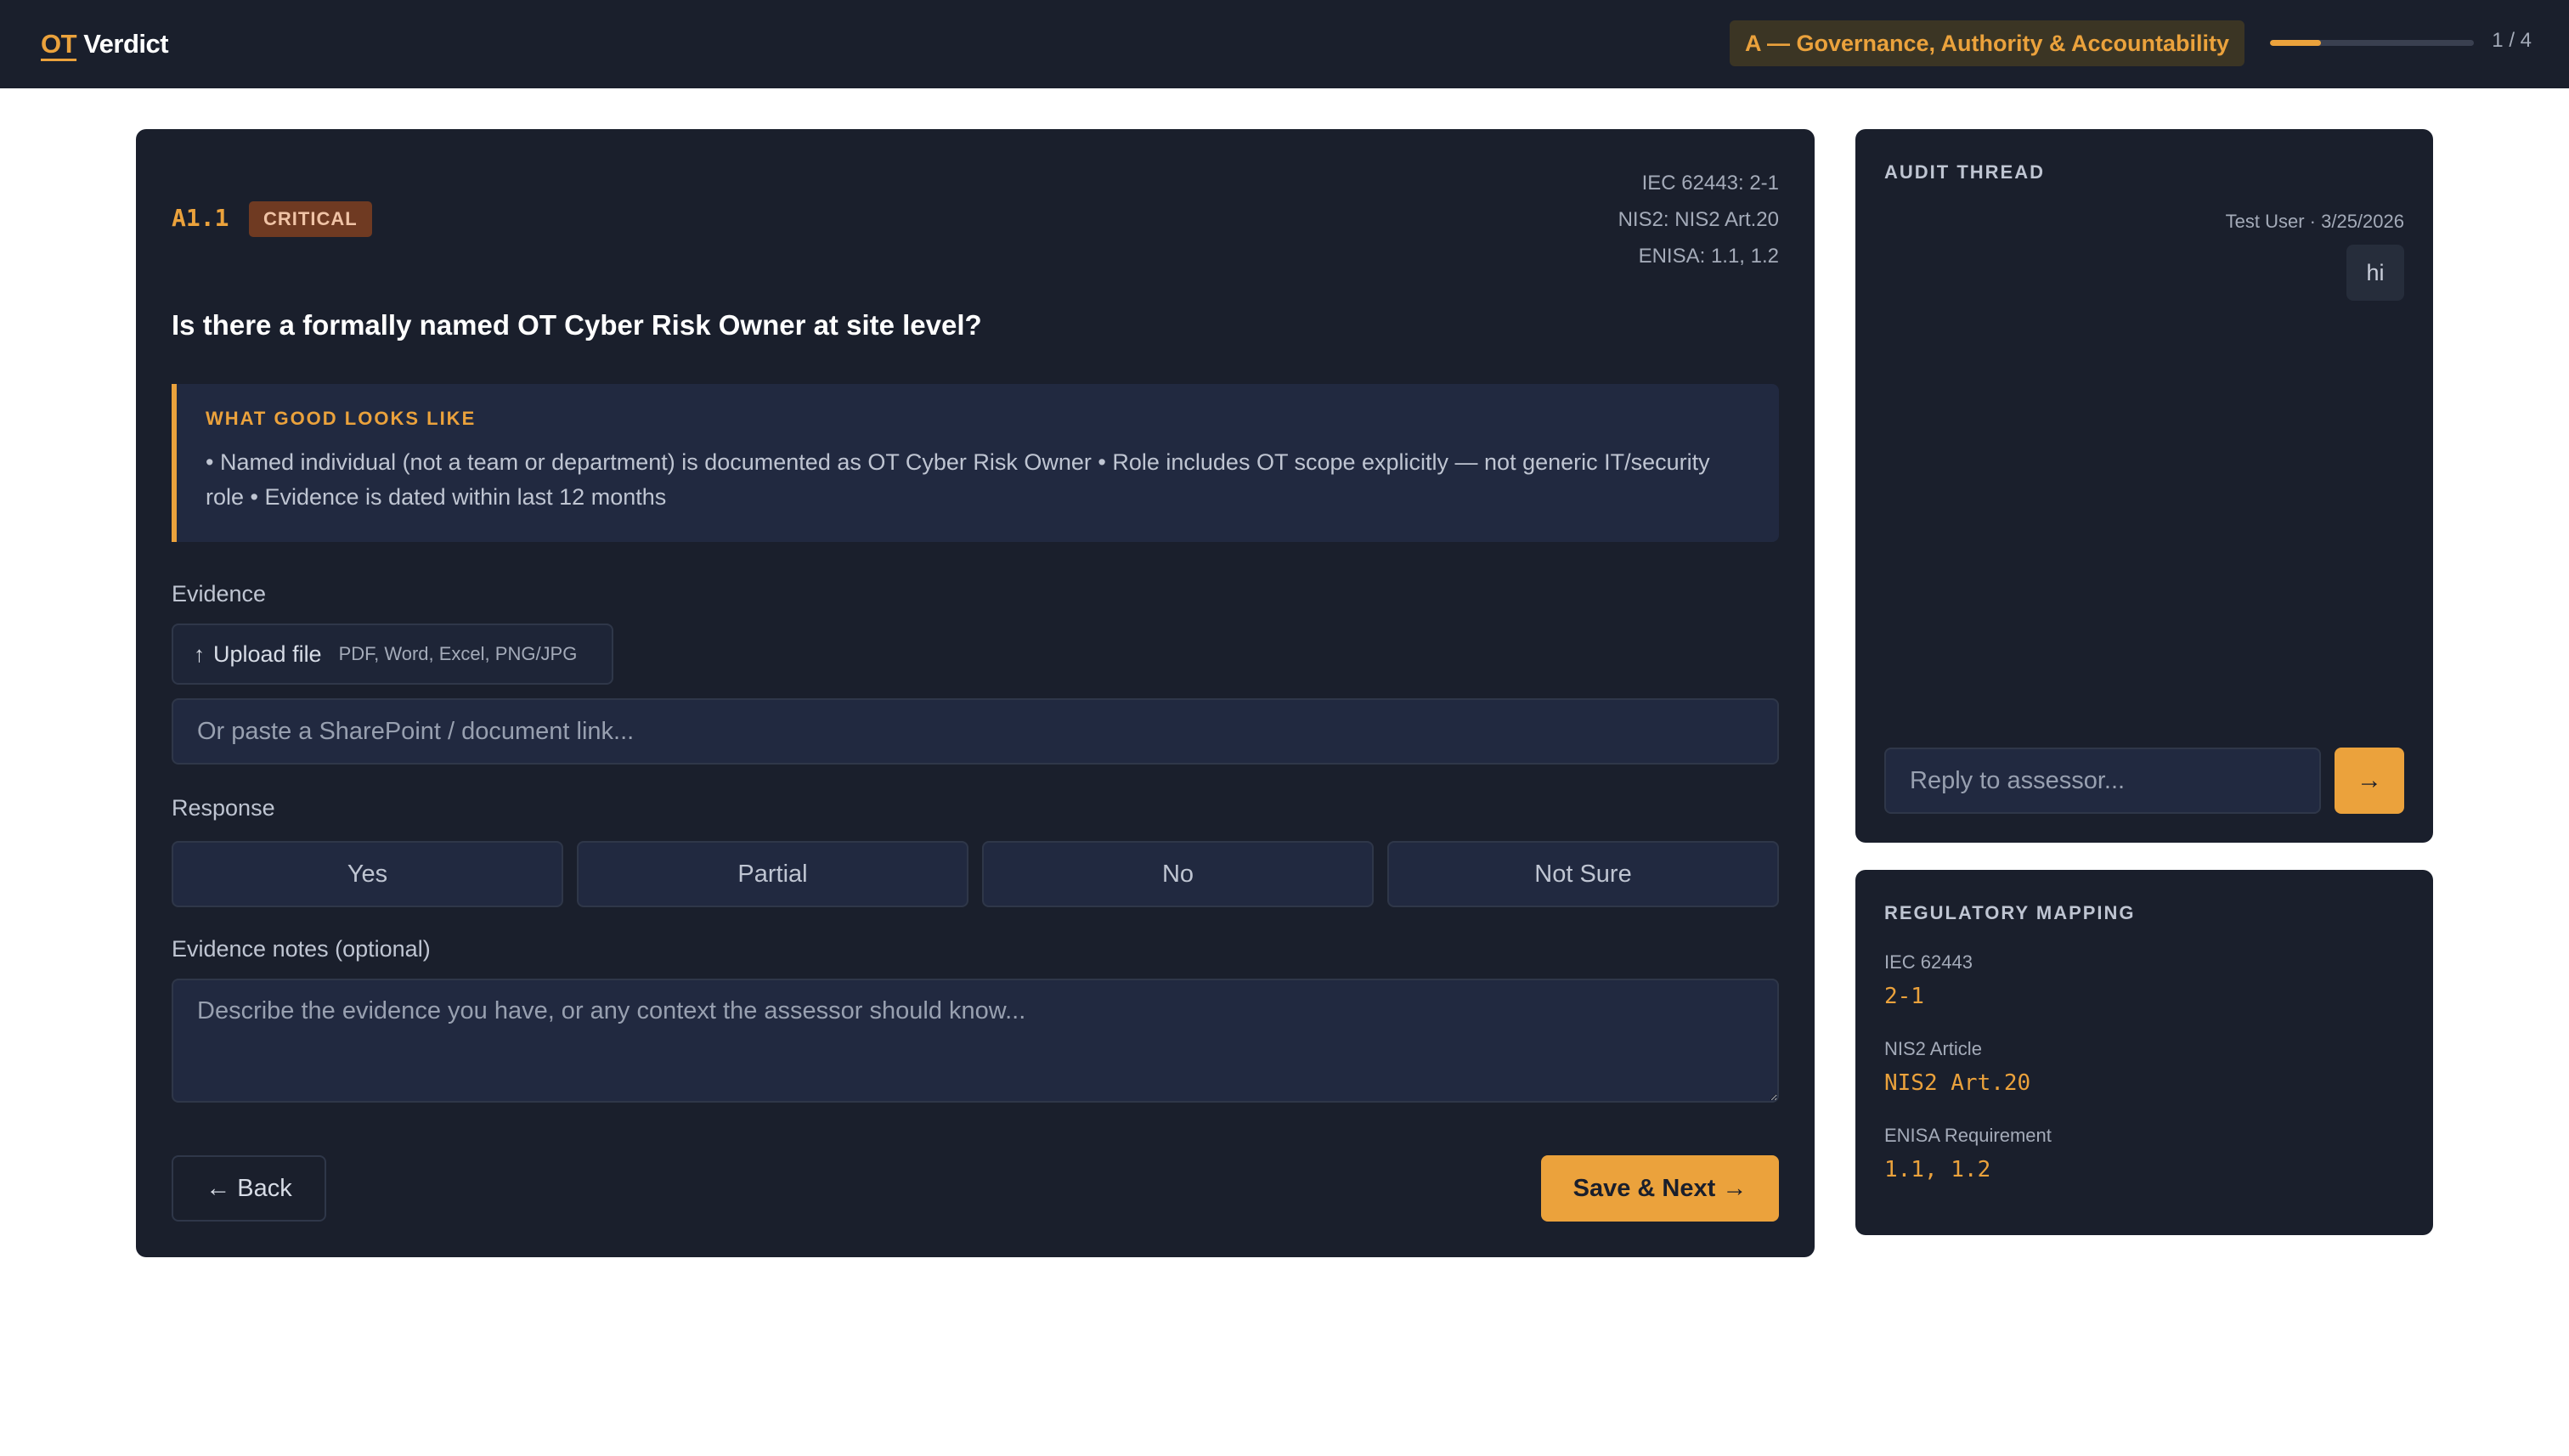 The width and height of the screenshot is (2569, 1456). What do you see at coordinates (126, 44) in the screenshot?
I see `brand-name: Verdict` at bounding box center [126, 44].